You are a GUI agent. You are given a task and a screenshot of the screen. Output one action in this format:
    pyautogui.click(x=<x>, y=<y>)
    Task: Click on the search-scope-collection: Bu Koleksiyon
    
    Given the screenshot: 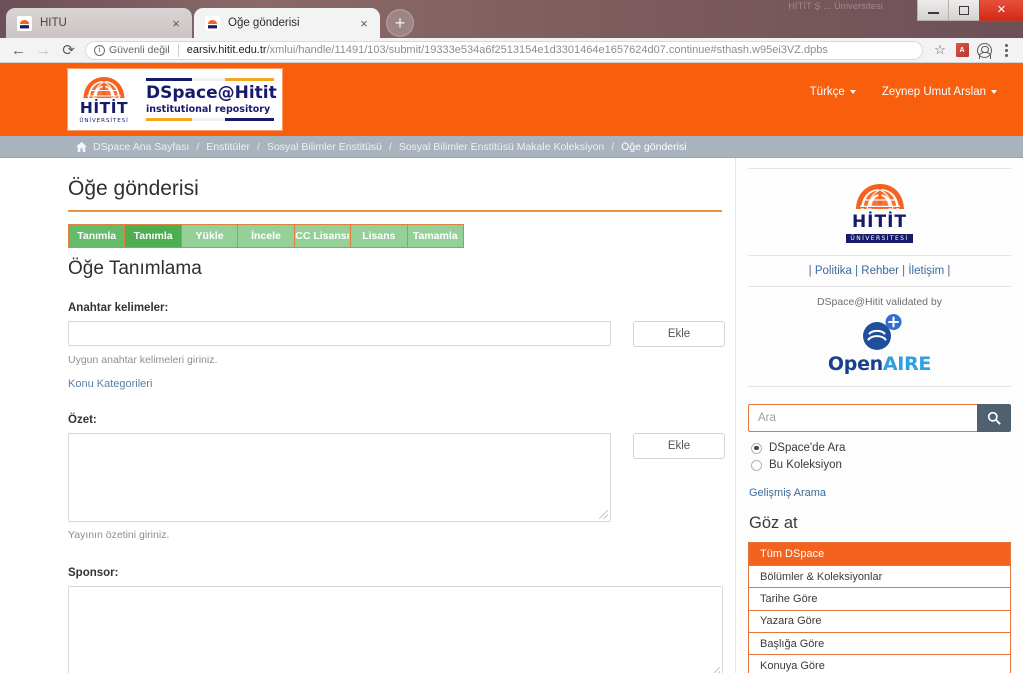 What is the action you would take?
    pyautogui.click(x=881, y=465)
    